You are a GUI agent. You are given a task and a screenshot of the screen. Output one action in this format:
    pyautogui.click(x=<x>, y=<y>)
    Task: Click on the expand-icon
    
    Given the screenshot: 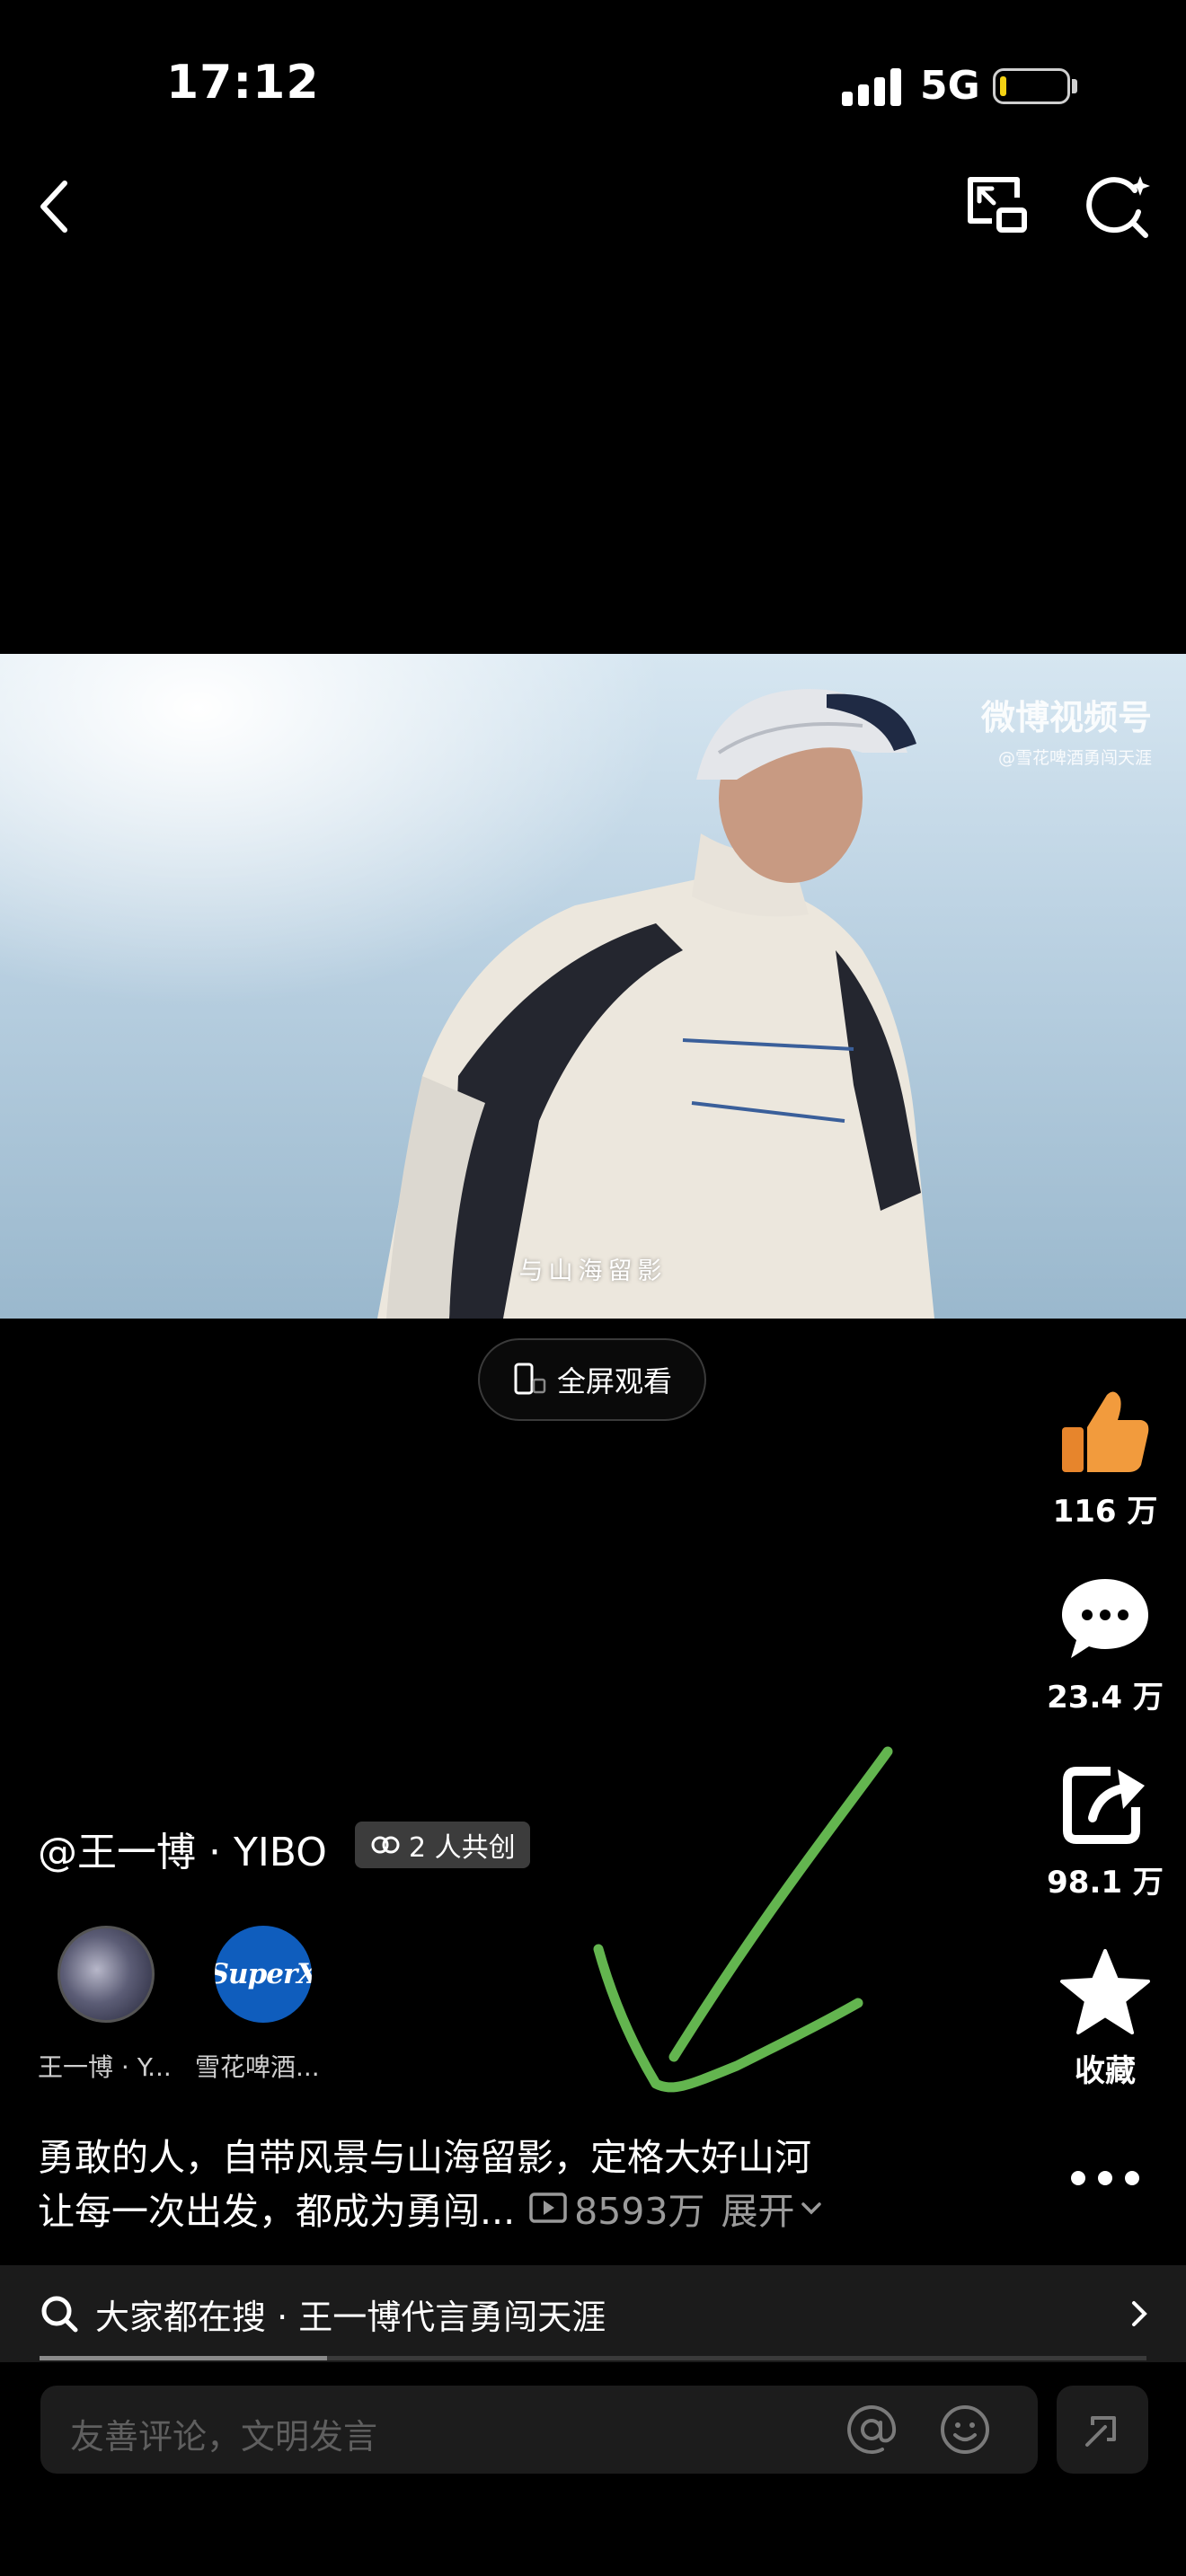 What is the action you would take?
    pyautogui.click(x=1100, y=2431)
    